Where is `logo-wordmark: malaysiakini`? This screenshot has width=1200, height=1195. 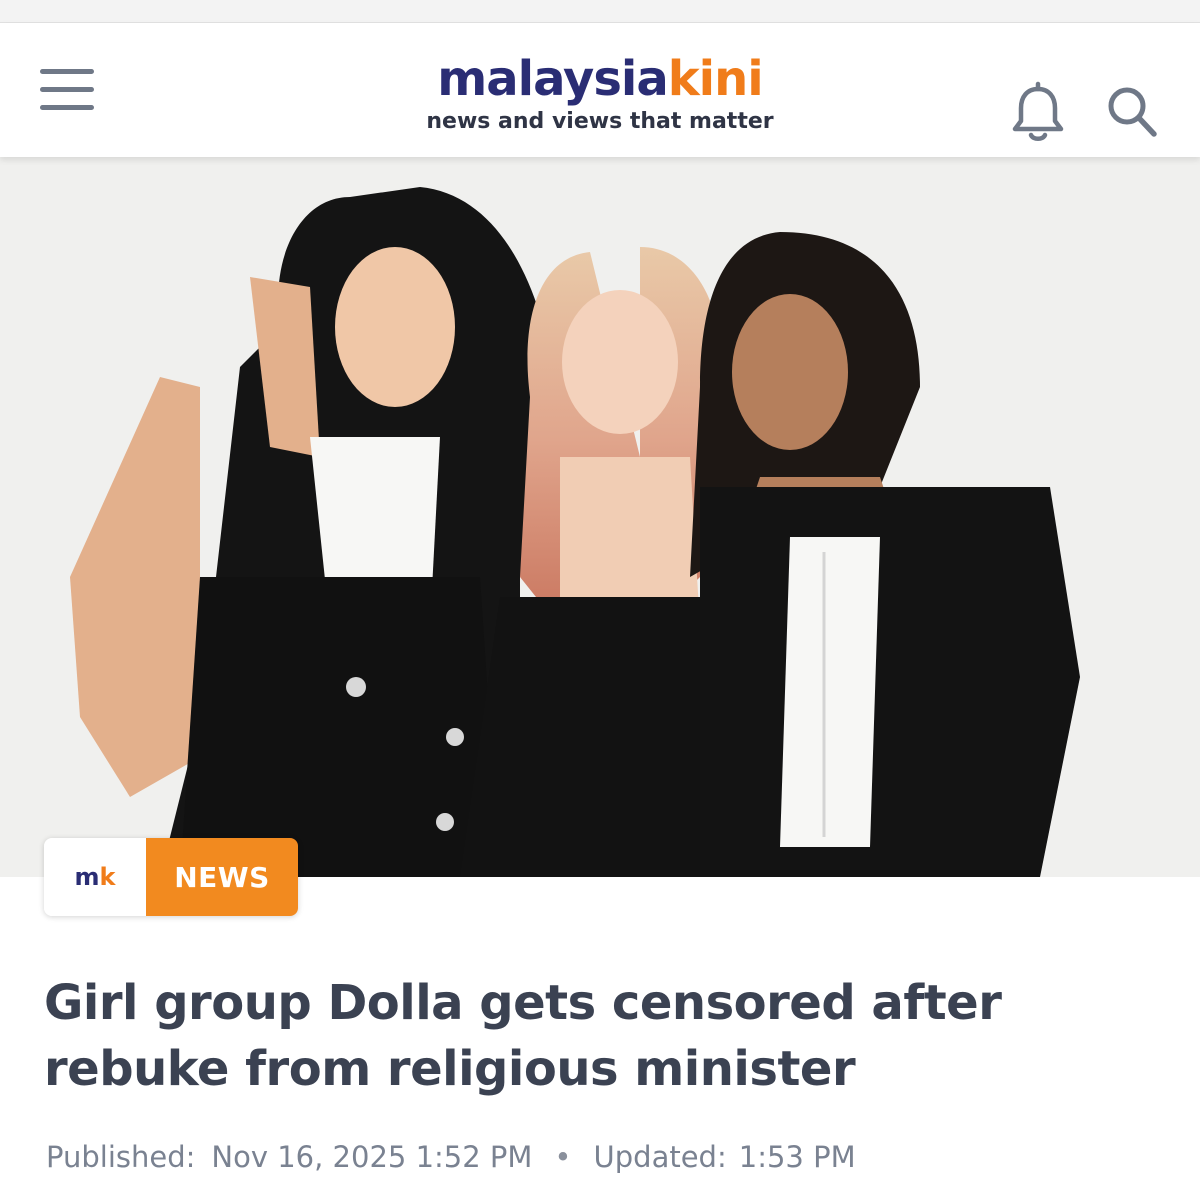
logo-wordmark: malaysiakini is located at coordinates (600, 79).